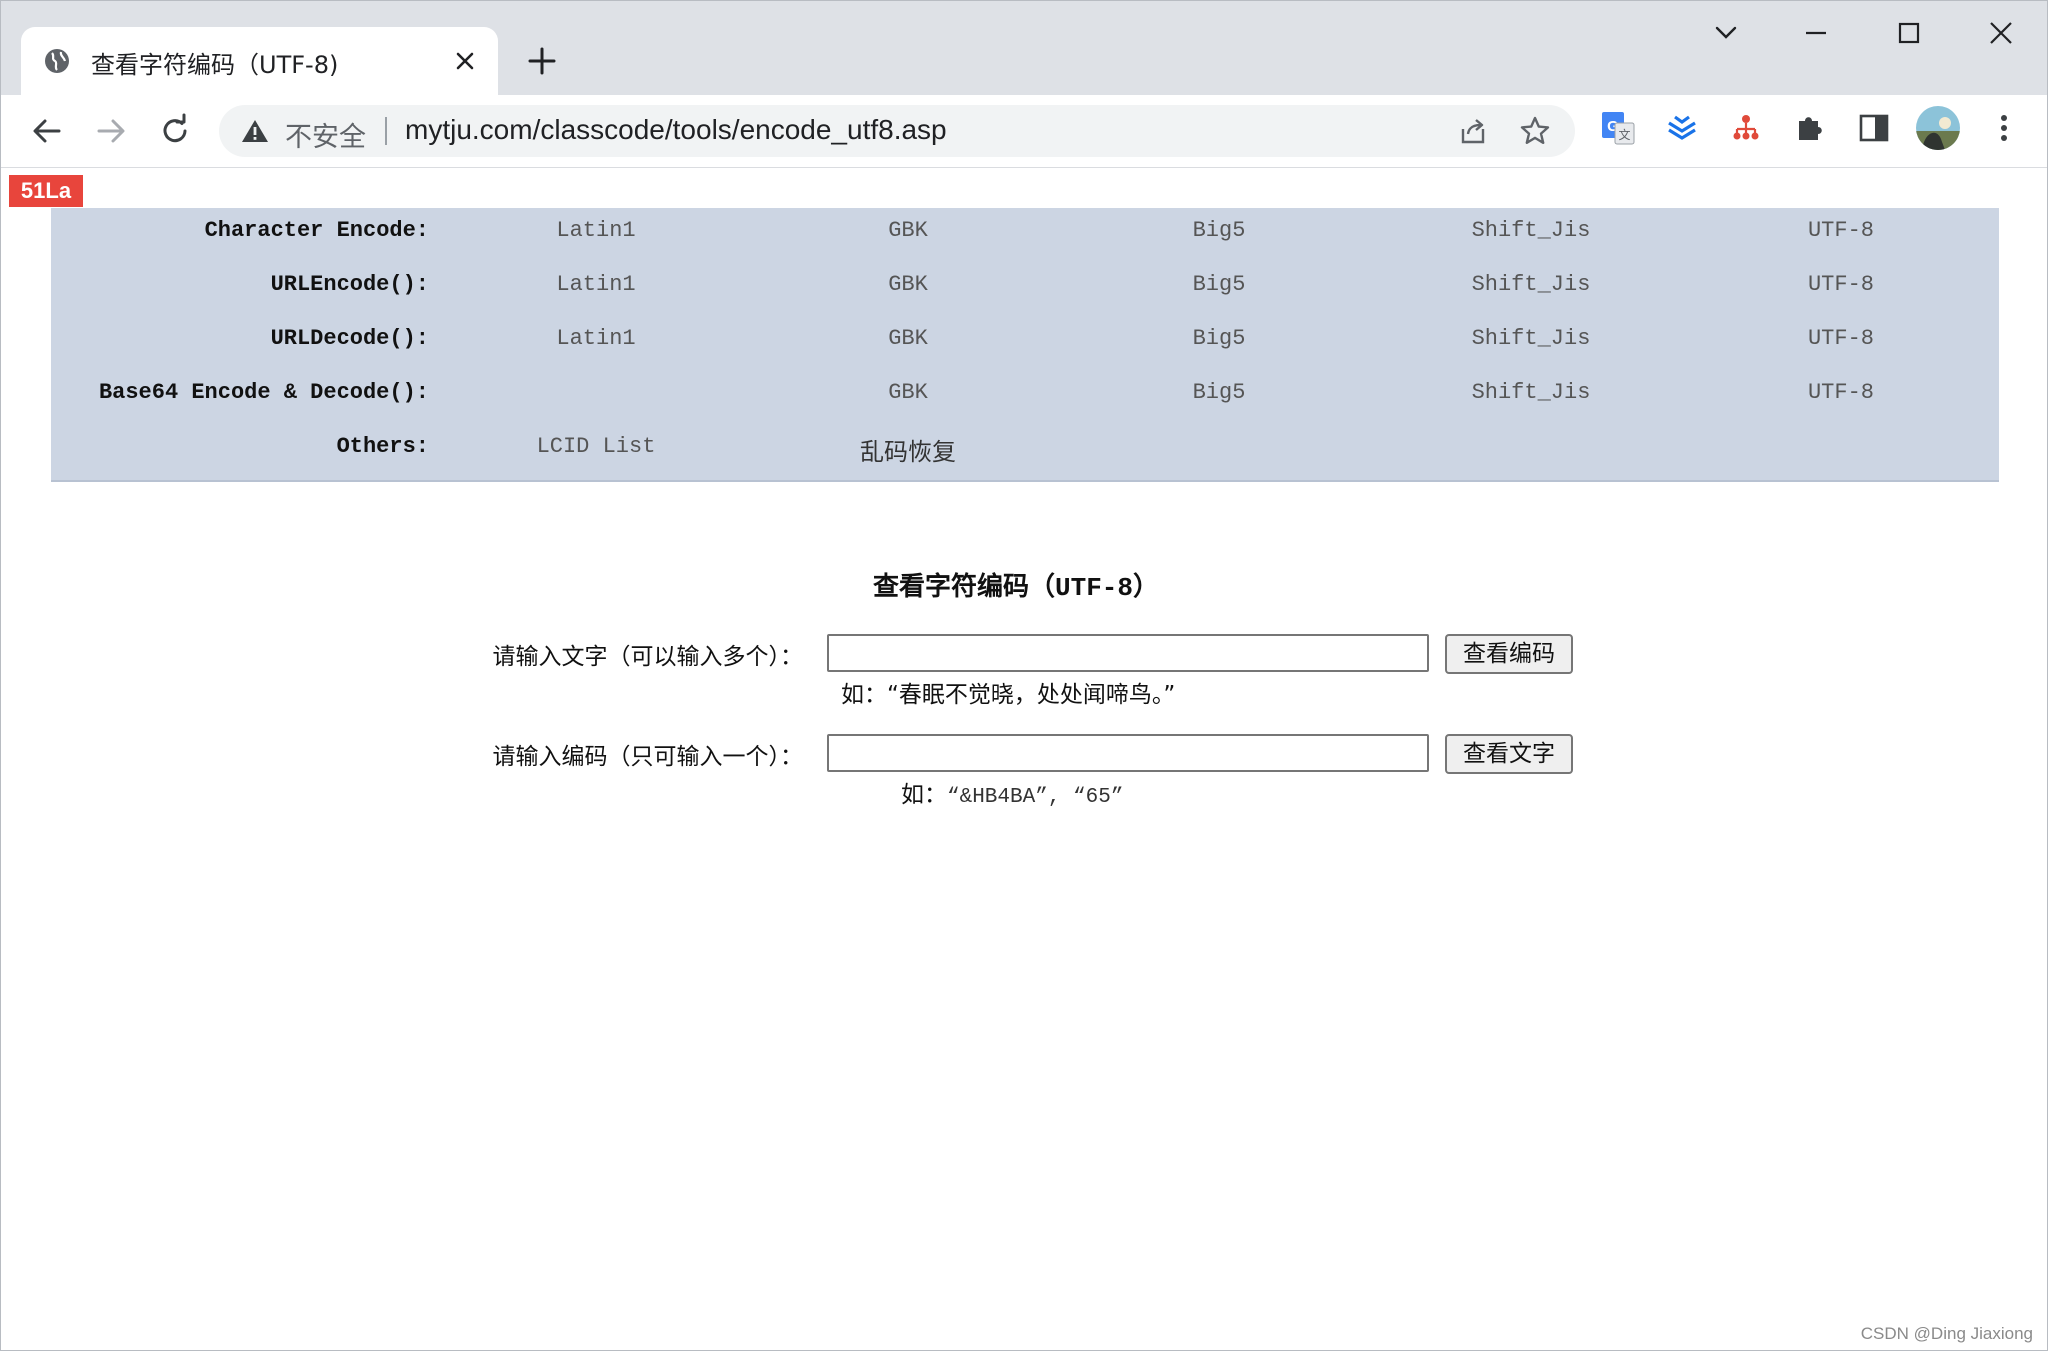 The height and width of the screenshot is (1351, 2048). I want to click on plus-icon, so click(542, 61).